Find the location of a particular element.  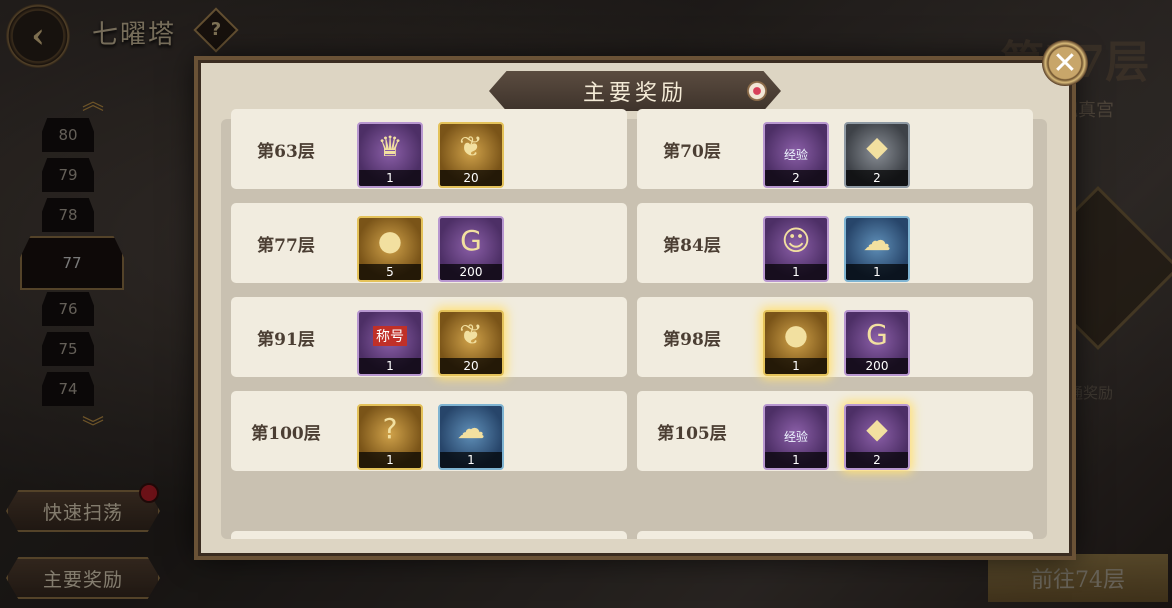

ornament-icon is located at coordinates (757, 91).